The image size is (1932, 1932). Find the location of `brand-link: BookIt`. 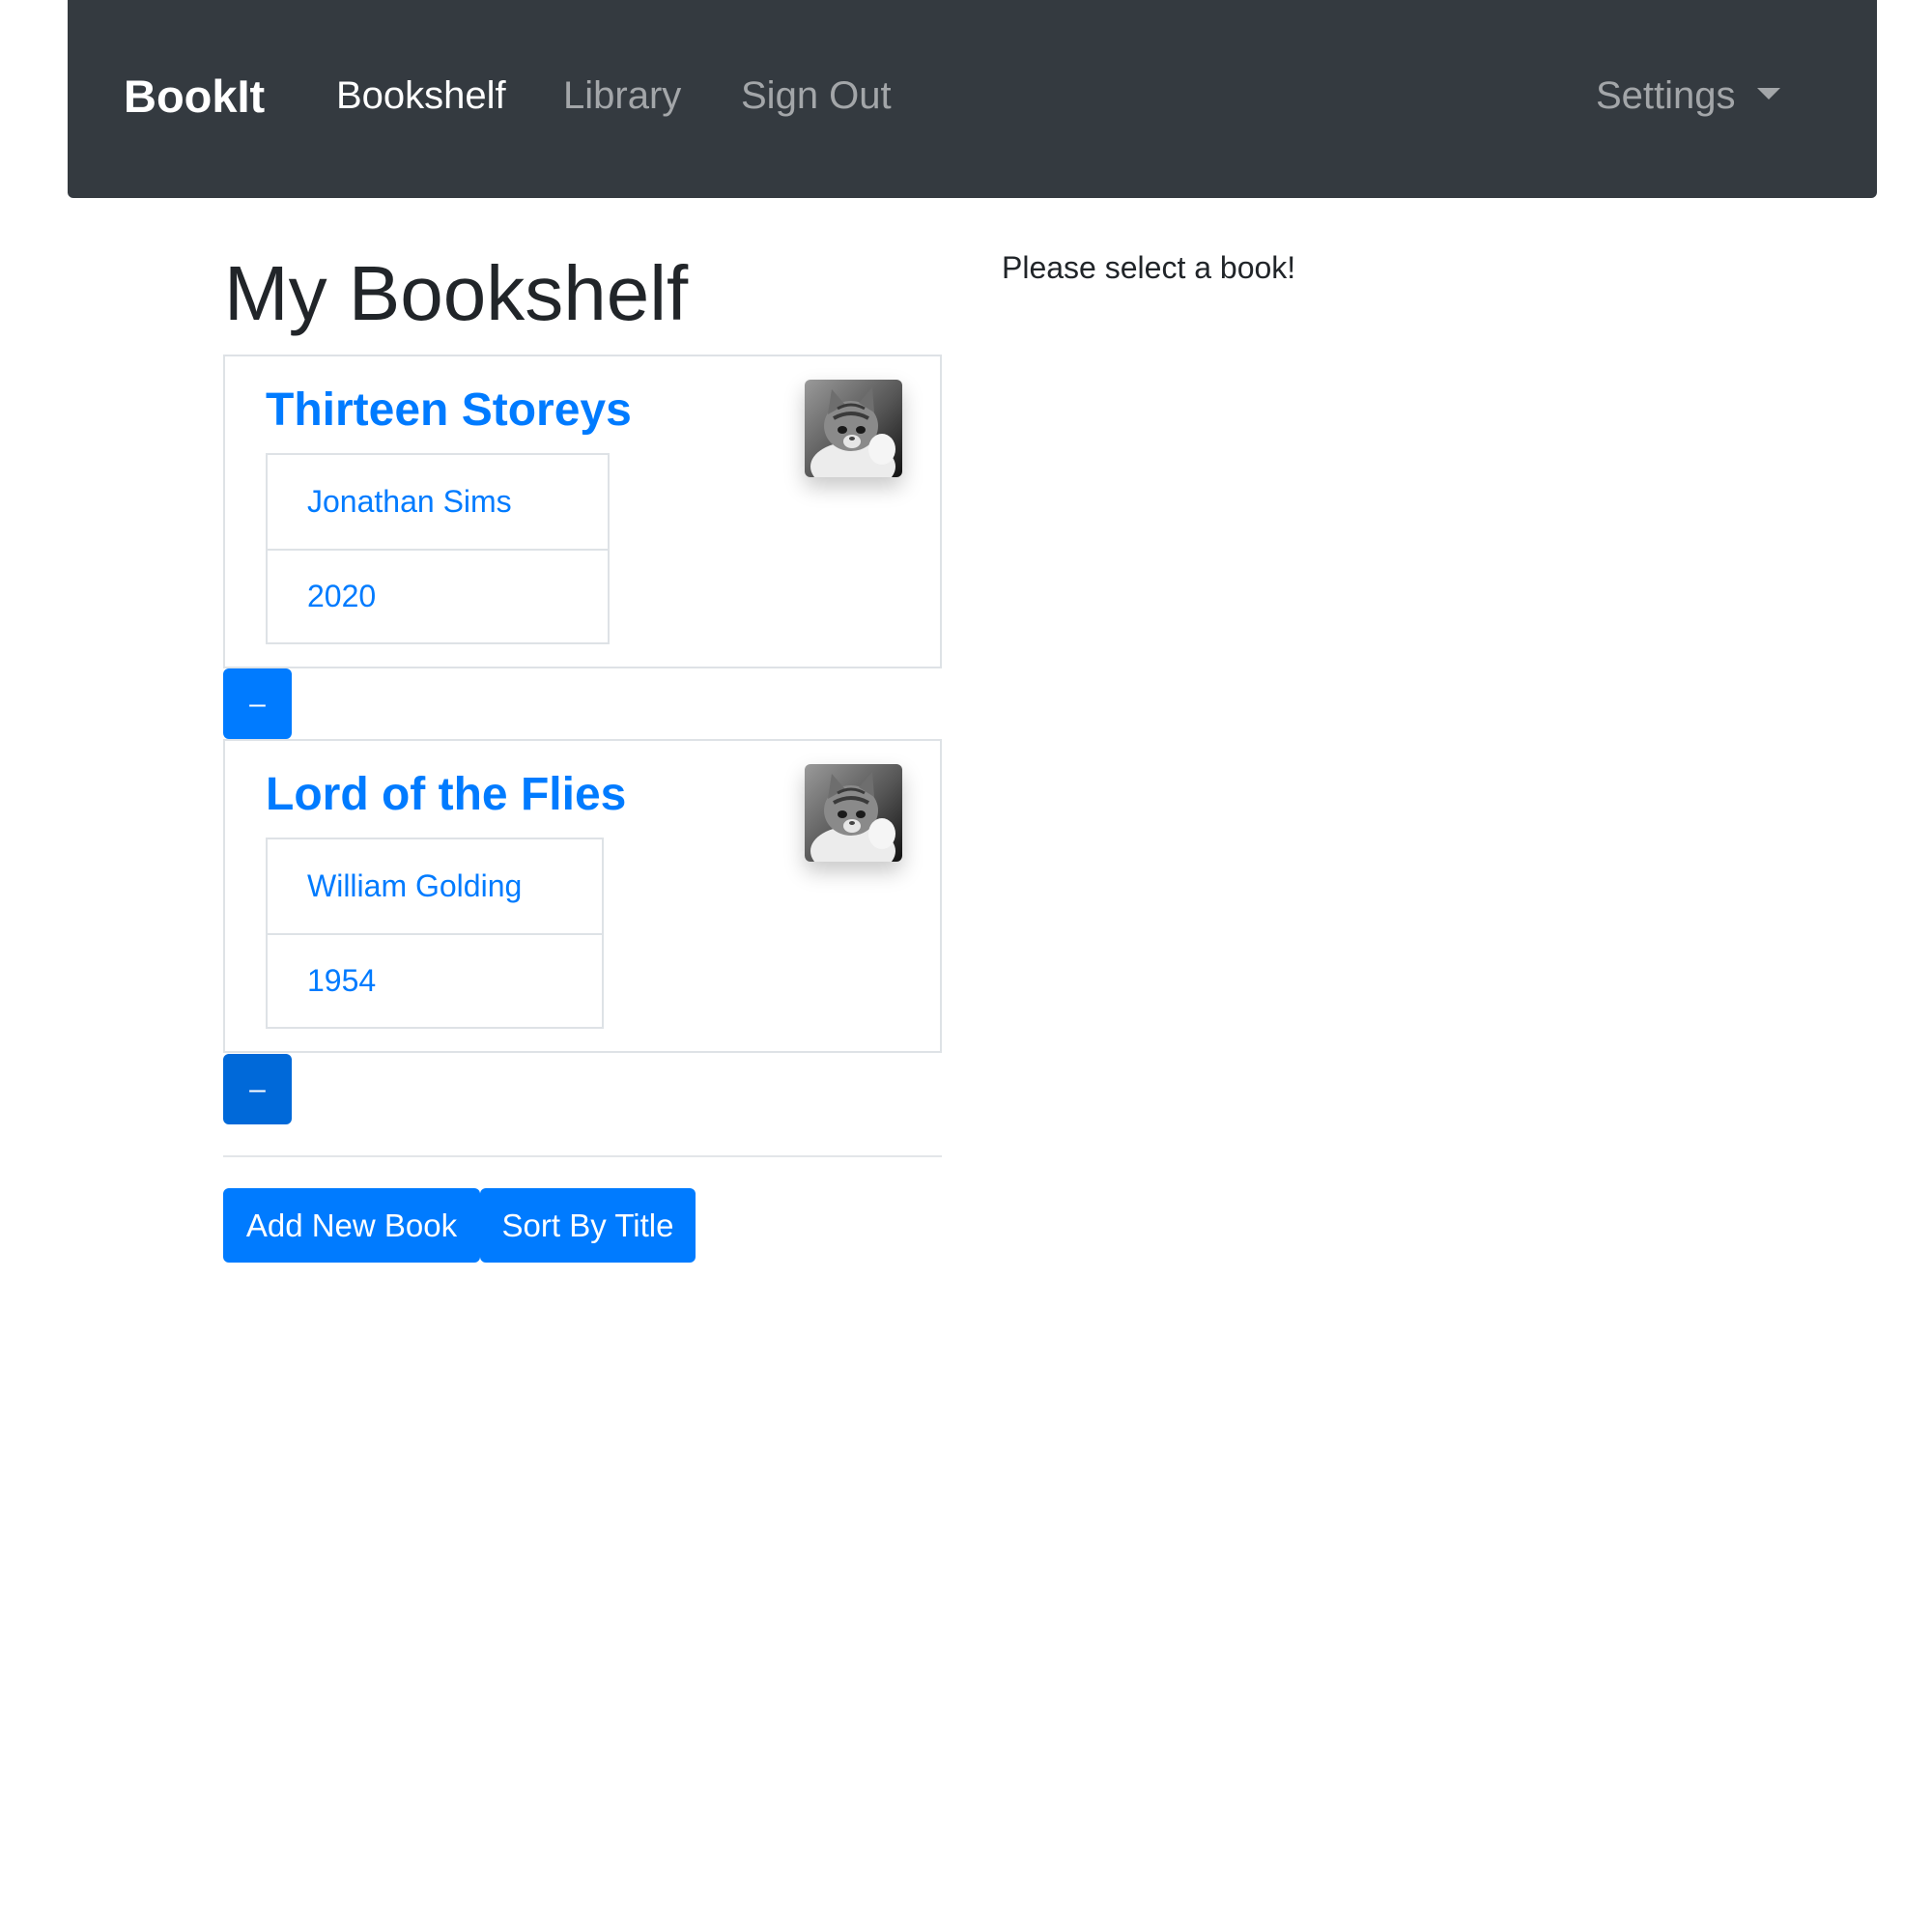

brand-link: BookIt is located at coordinates (194, 96).